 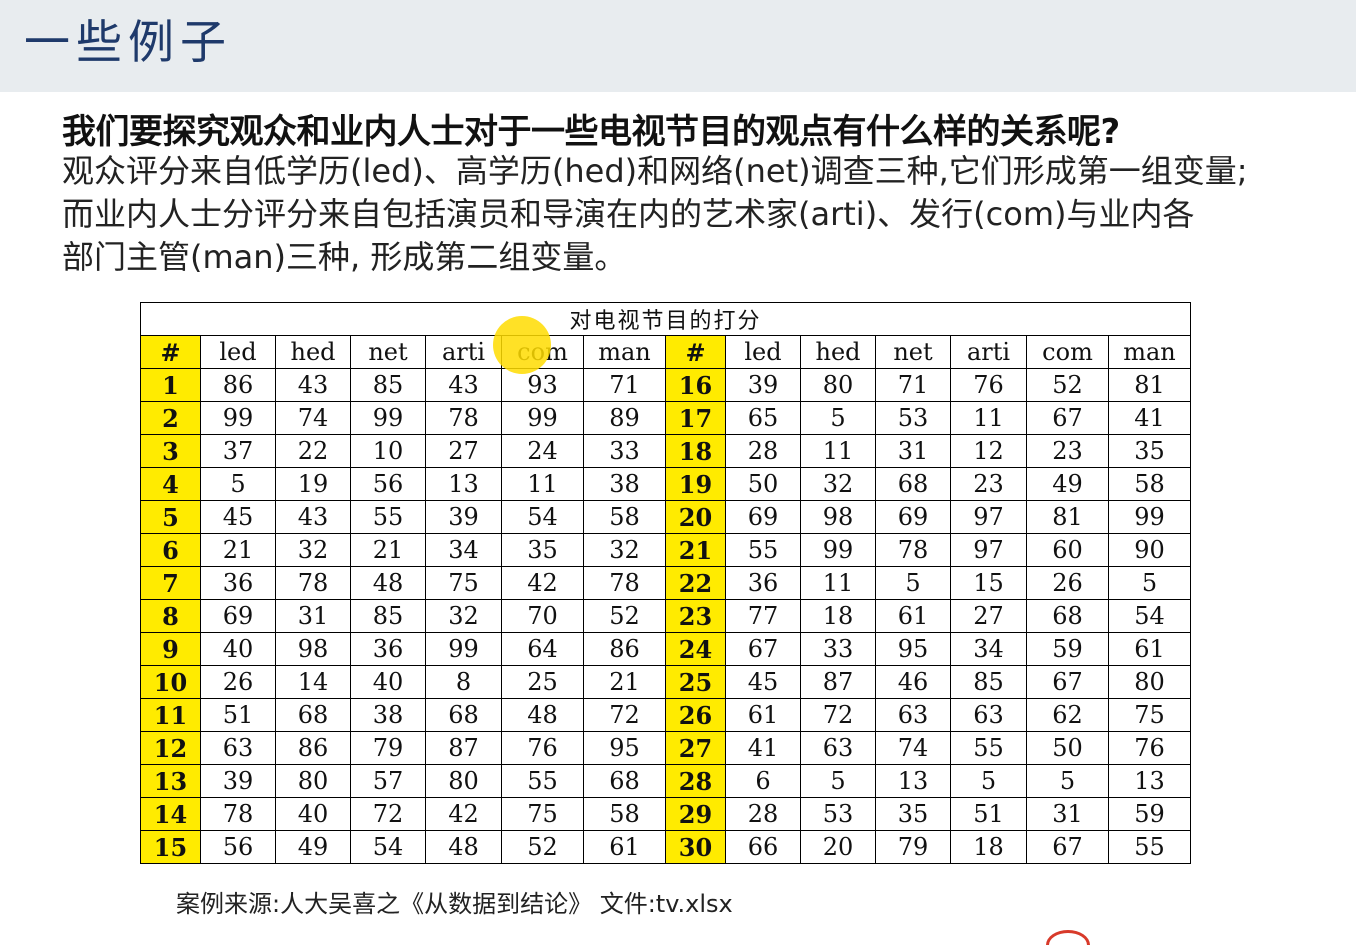 I want to click on score-cell: 65, so click(x=763, y=418).